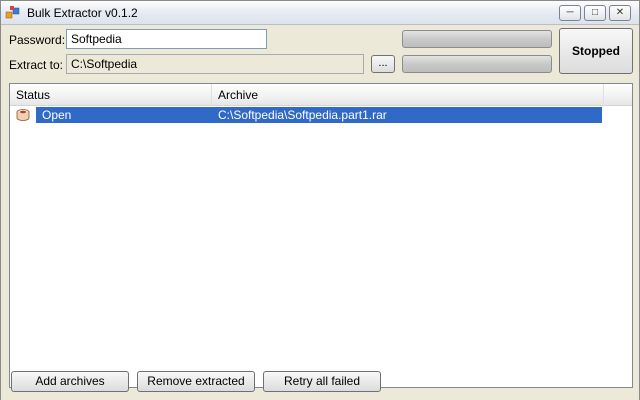  I want to click on stopped-button: Stopped, so click(596, 51).